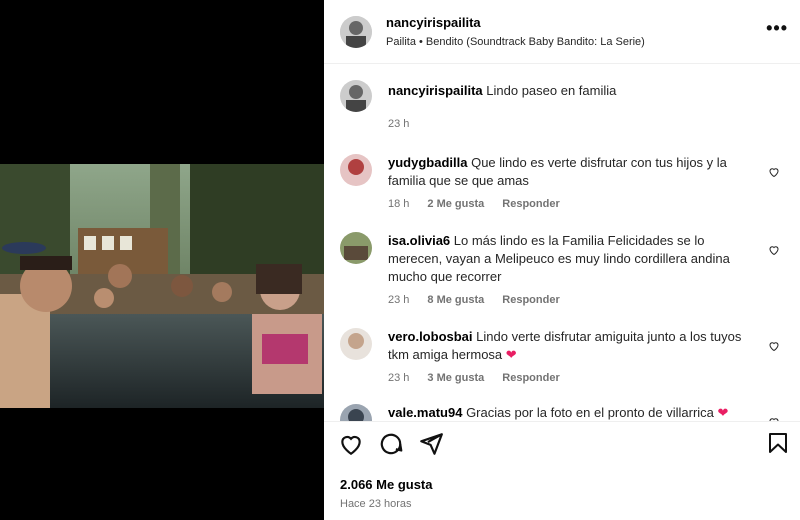  What do you see at coordinates (427, 162) in the screenshot?
I see `comment-username: yudygbadilla` at bounding box center [427, 162].